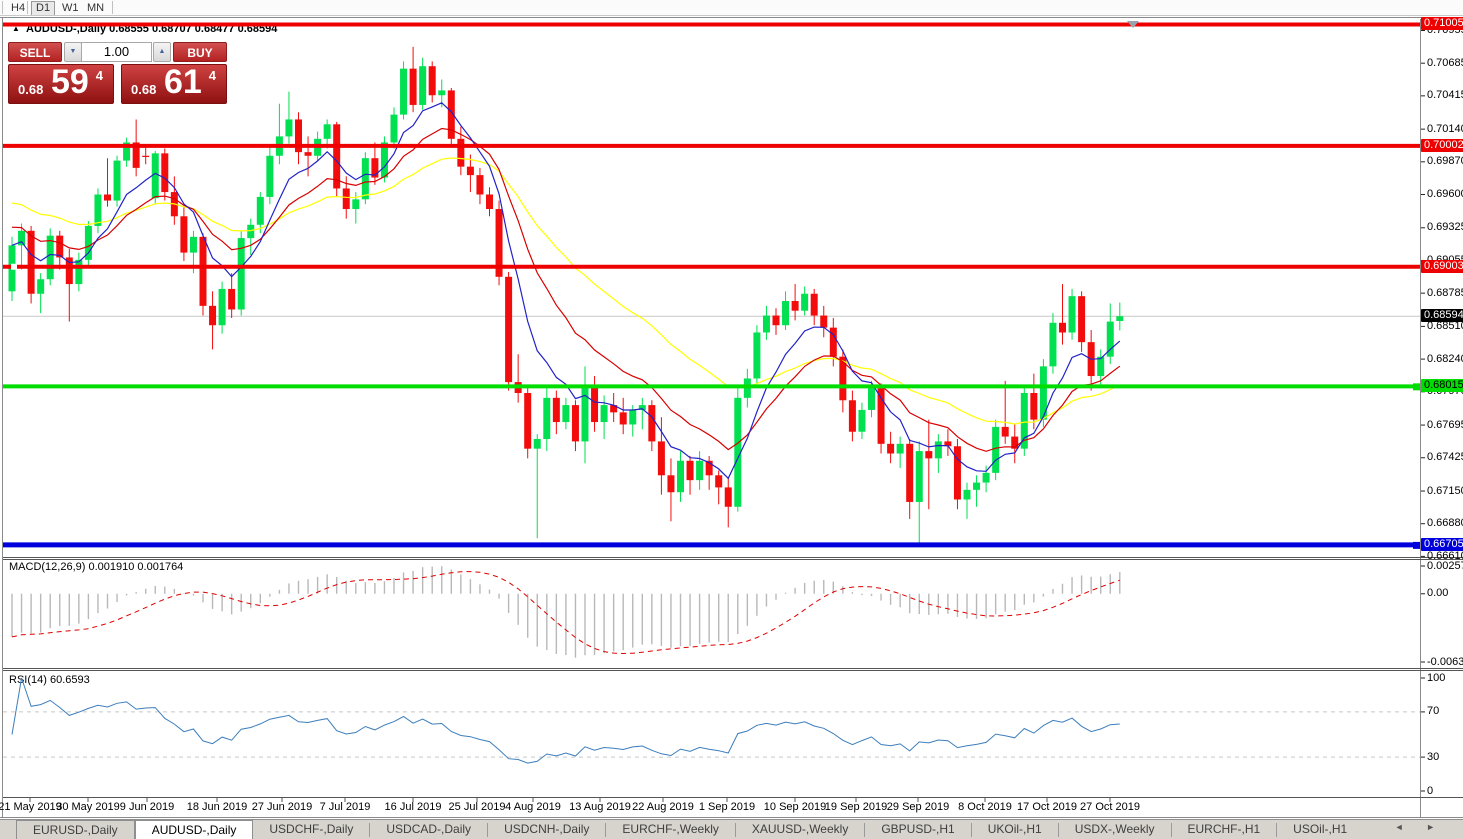 This screenshot has width=1463, height=839. I want to click on price-axis-tick: 0.66880, so click(1445, 523).